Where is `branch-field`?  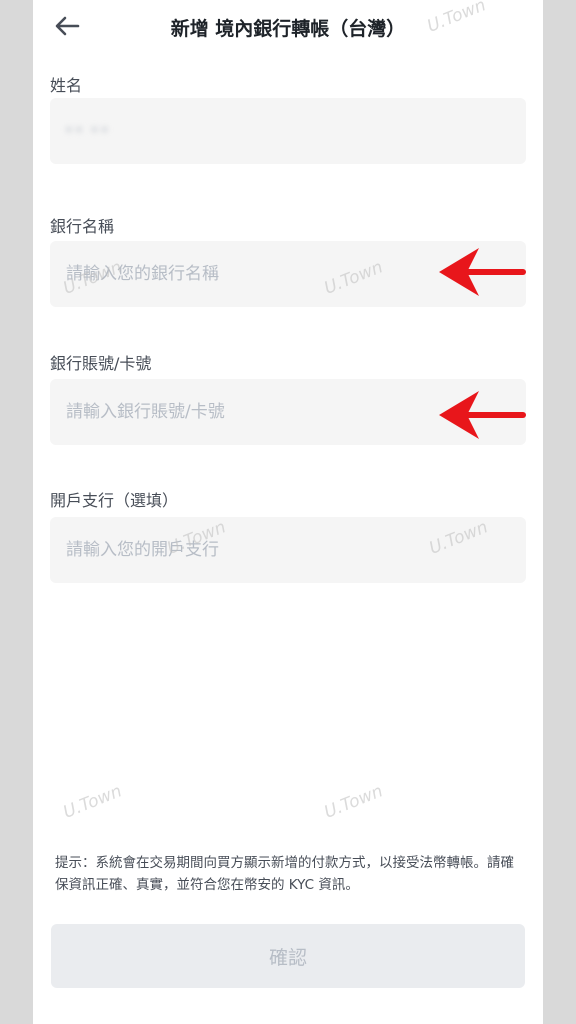
branch-field is located at coordinates (288, 550).